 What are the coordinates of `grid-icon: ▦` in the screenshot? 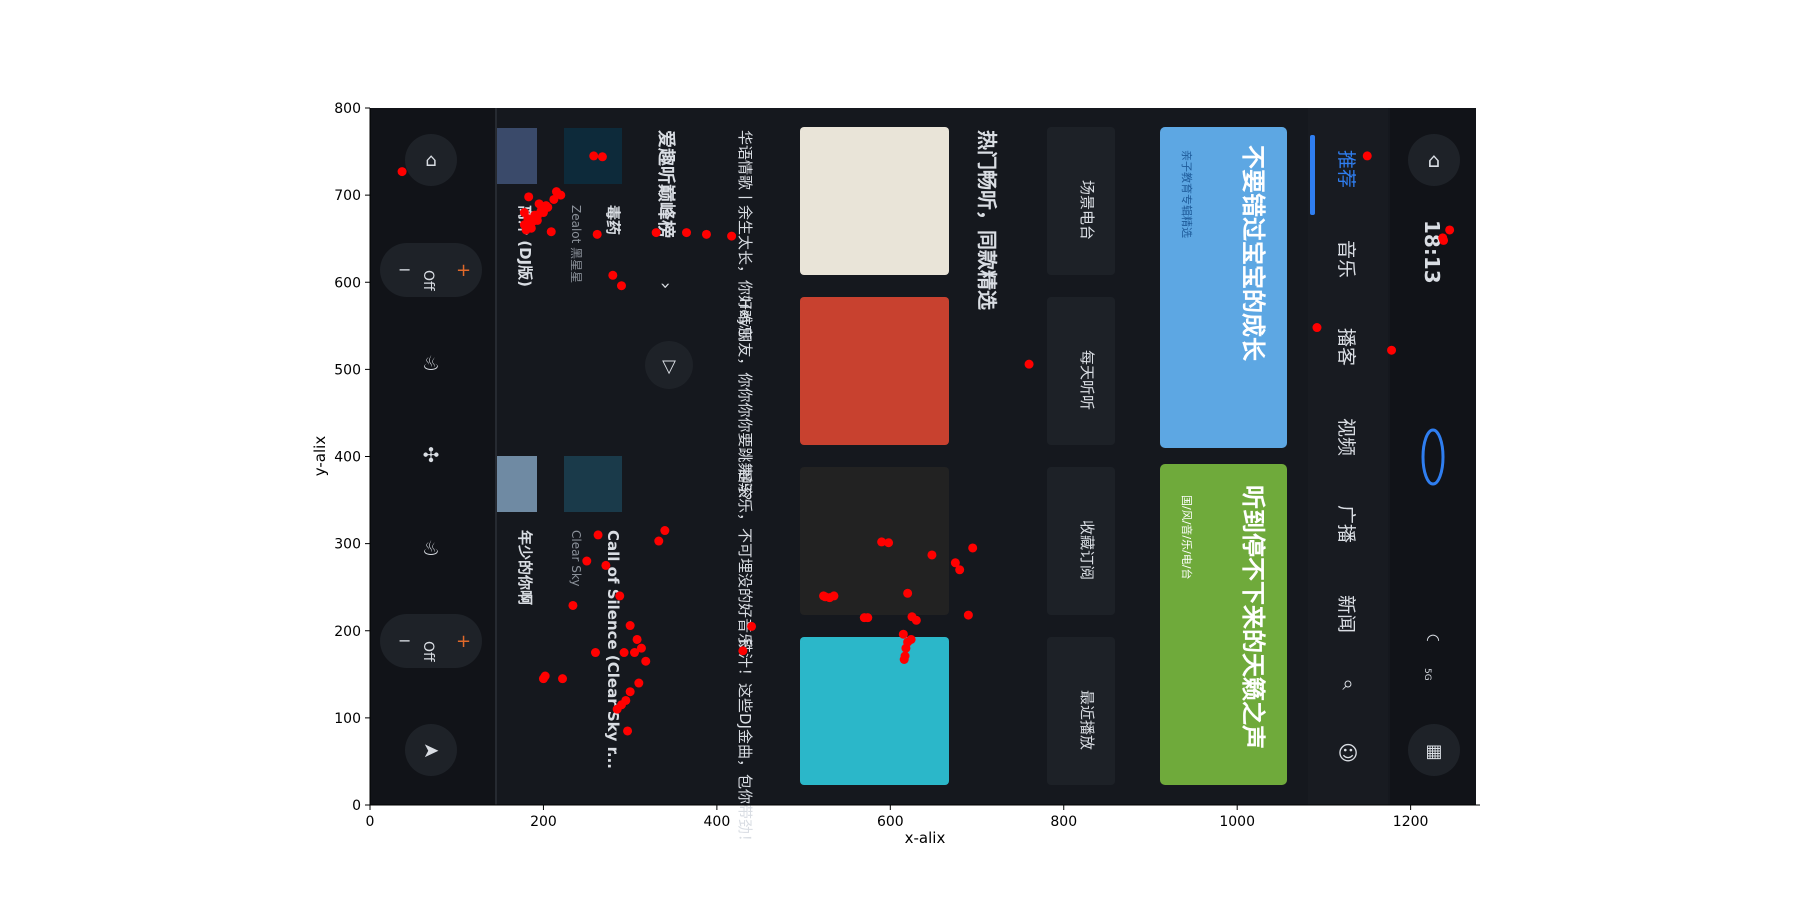 It's located at (1433, 751).